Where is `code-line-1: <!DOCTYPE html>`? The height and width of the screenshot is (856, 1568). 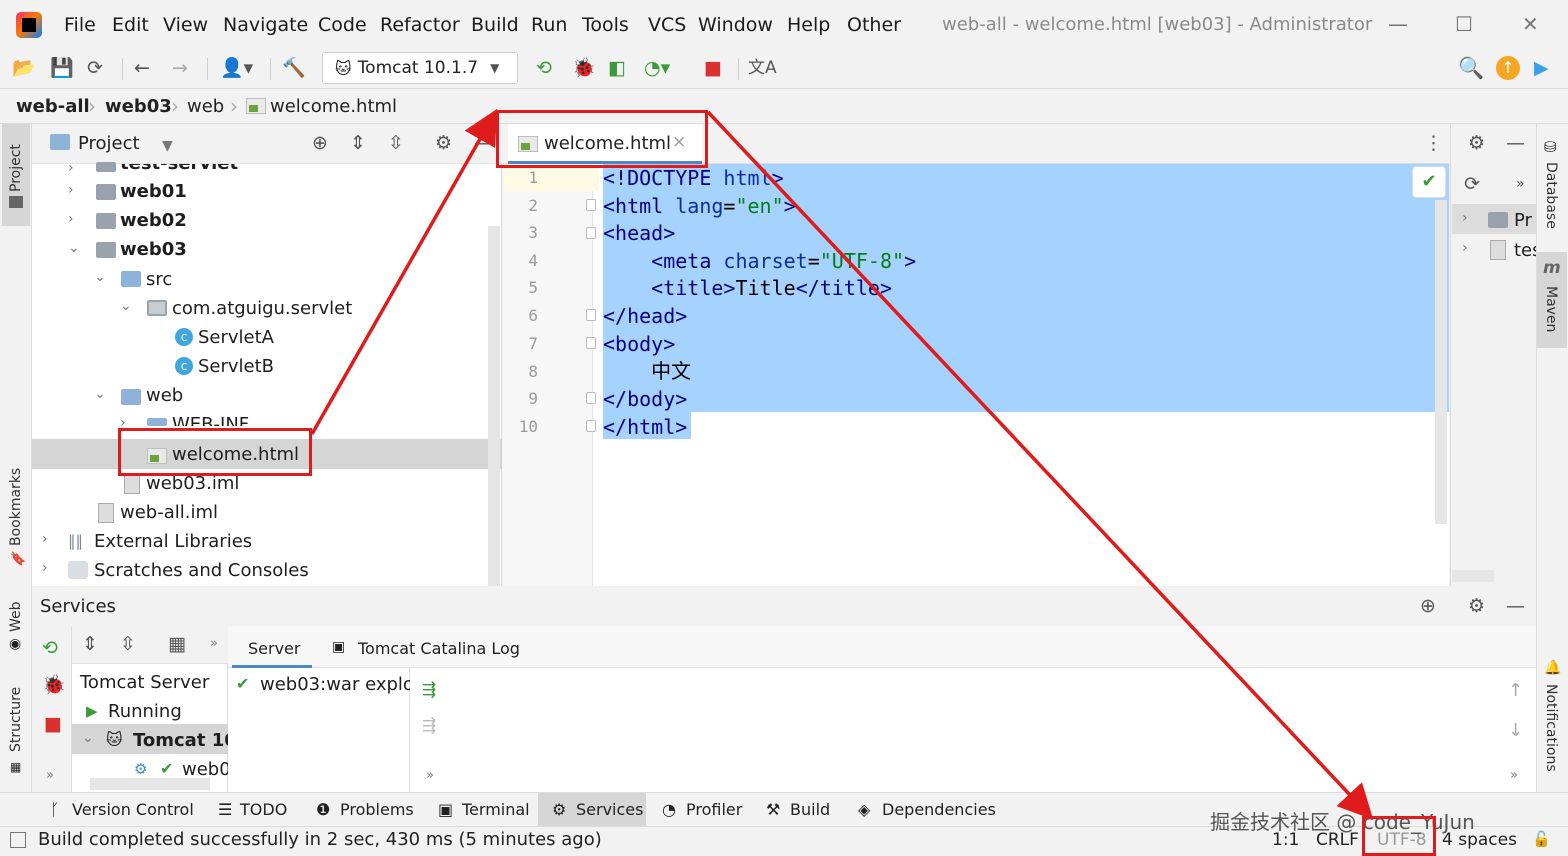
code-line-1: <!DOCTYPE html> is located at coordinates (693, 178).